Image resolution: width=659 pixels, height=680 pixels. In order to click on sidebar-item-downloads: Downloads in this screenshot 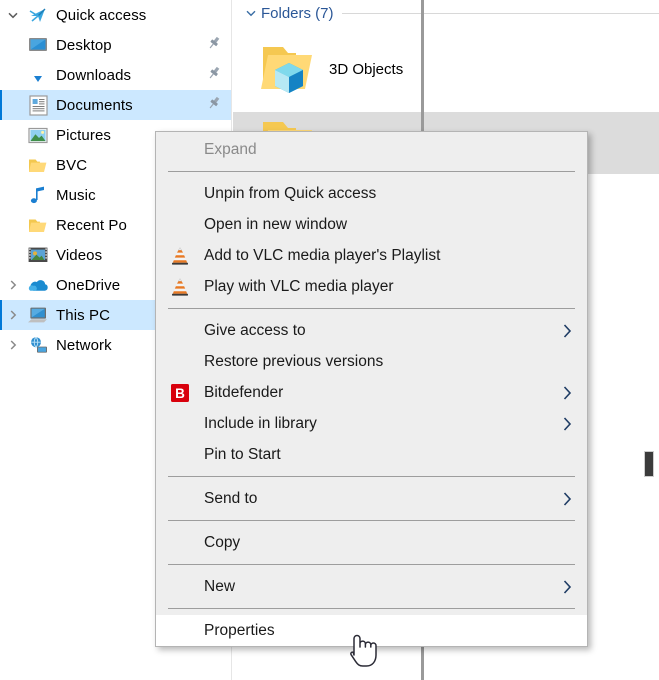, I will do `click(115, 75)`.